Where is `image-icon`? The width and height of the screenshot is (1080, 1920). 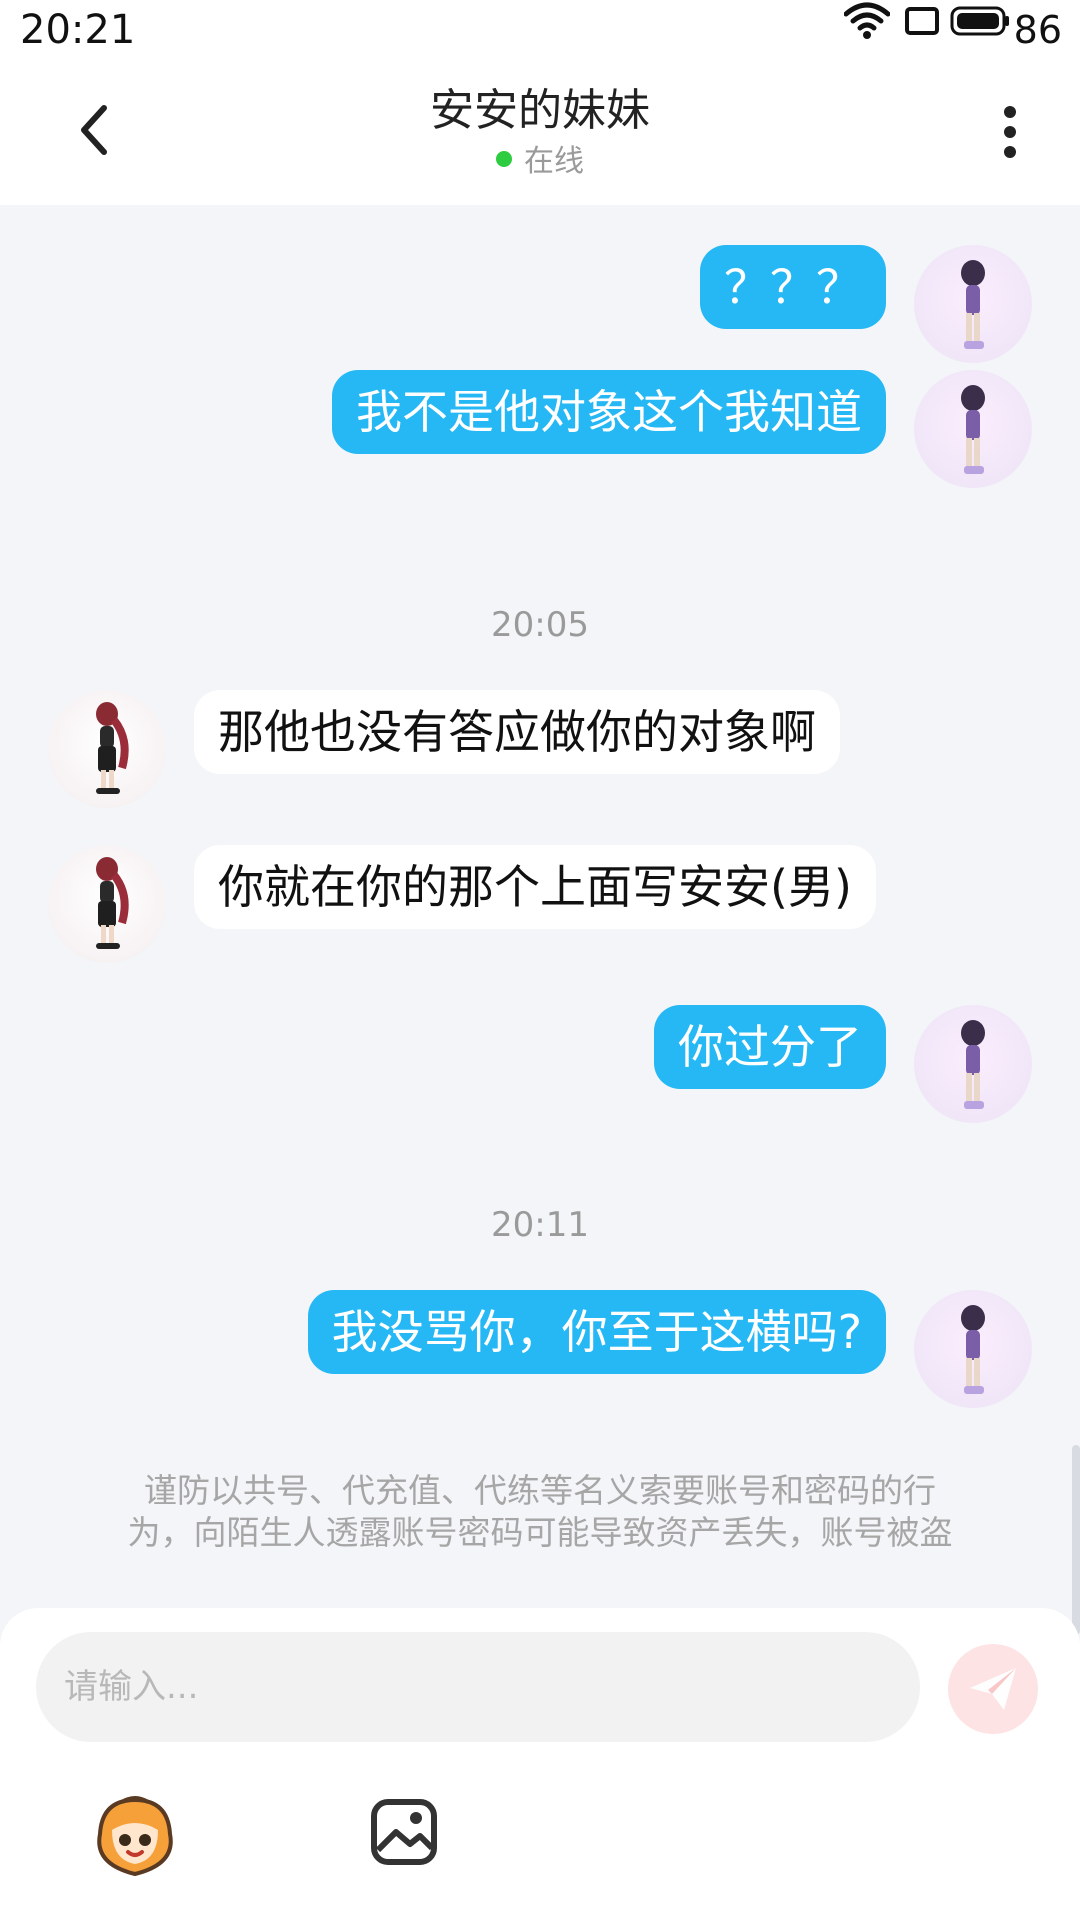 image-icon is located at coordinates (404, 1832).